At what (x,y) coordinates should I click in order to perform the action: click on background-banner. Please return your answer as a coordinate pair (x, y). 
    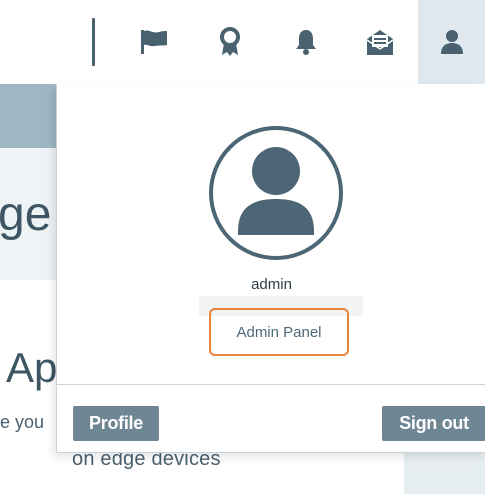
    Looking at the image, I should click on (30, 116).